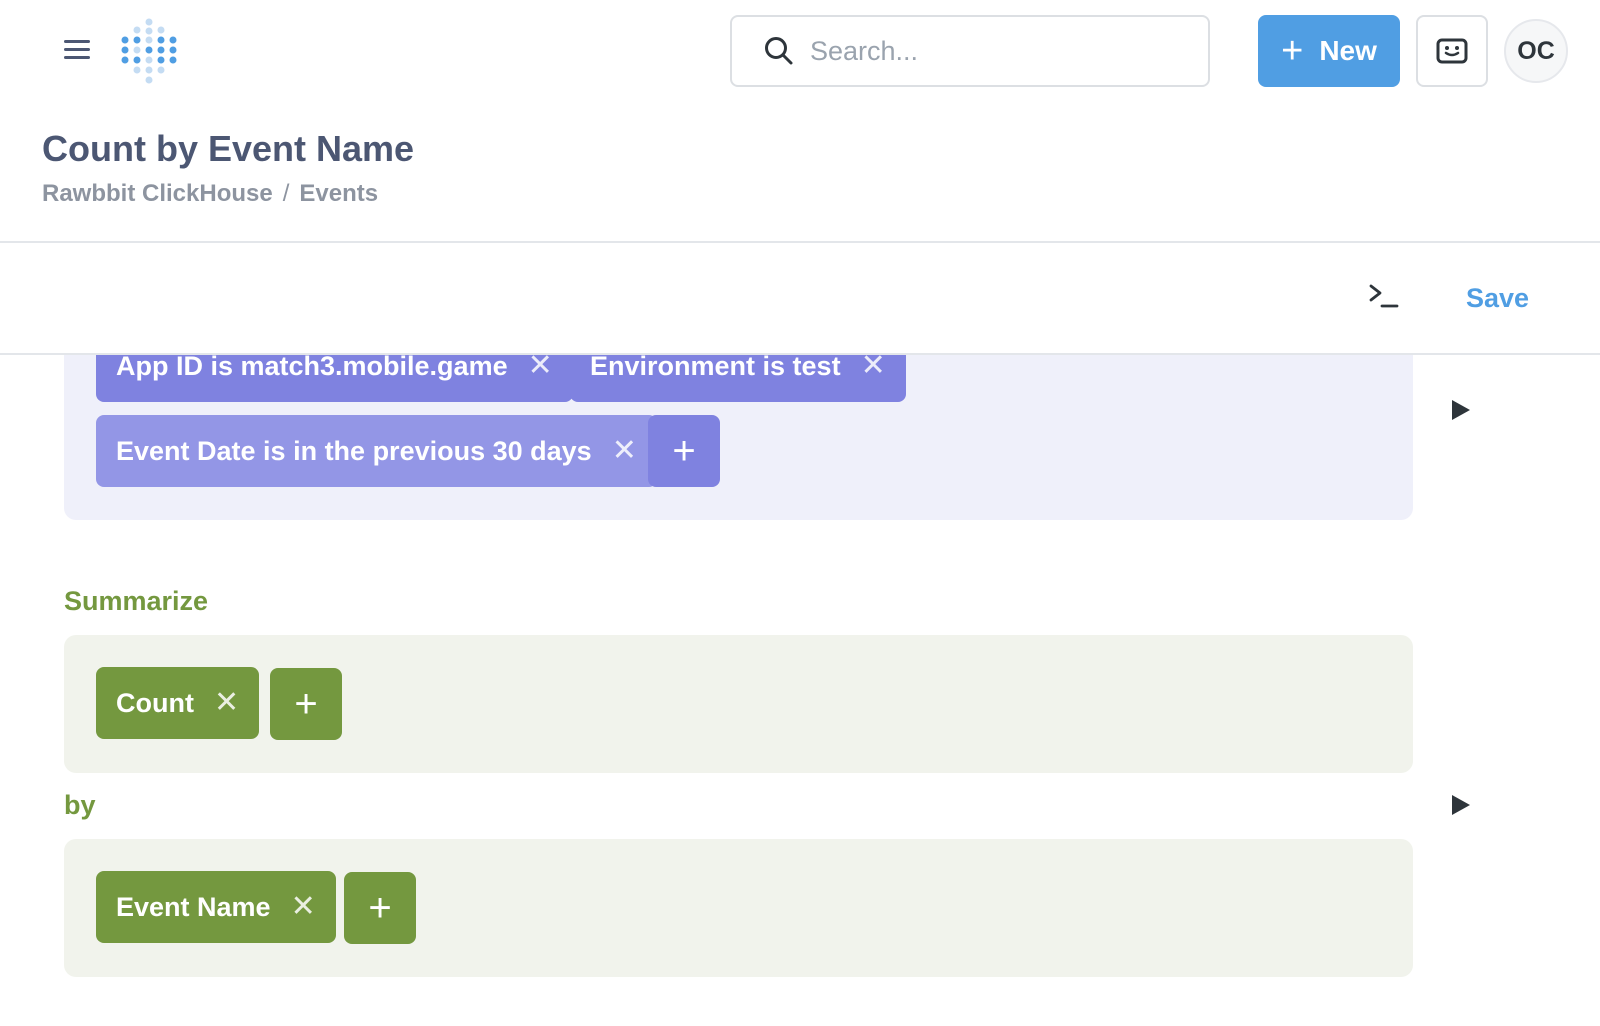 The width and height of the screenshot is (1600, 1026). I want to click on summarize-panel: Count ✕ +, so click(738, 704).